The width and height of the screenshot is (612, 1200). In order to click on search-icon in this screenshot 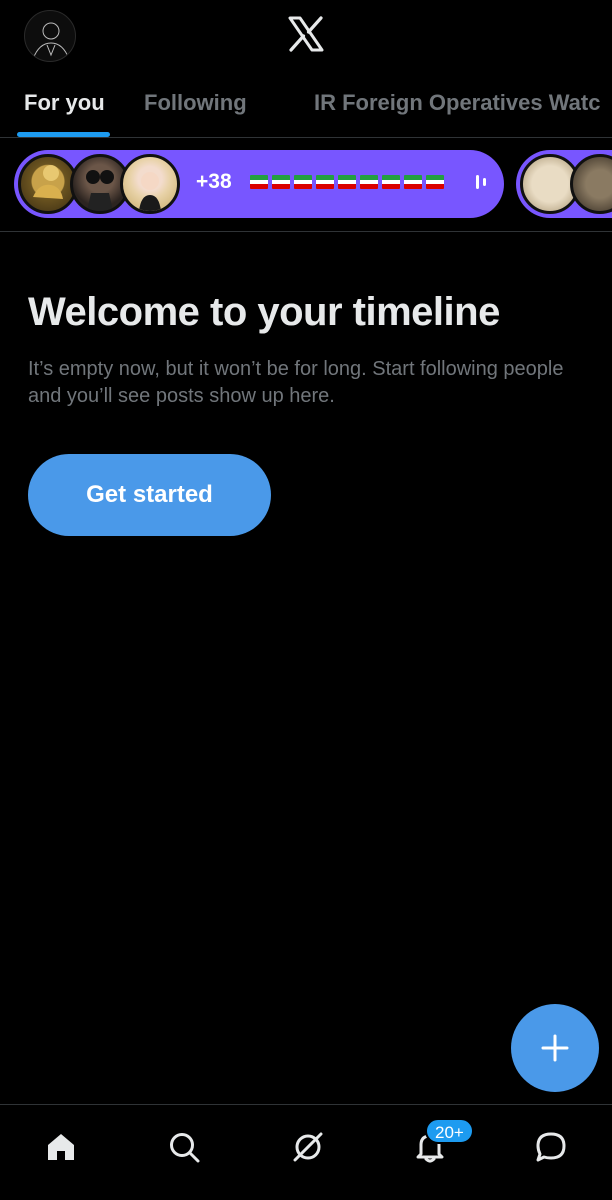, I will do `click(185, 1148)`.